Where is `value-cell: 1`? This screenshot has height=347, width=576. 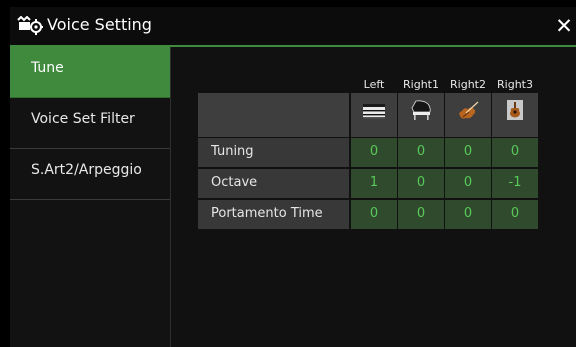
value-cell: 1 is located at coordinates (374, 183).